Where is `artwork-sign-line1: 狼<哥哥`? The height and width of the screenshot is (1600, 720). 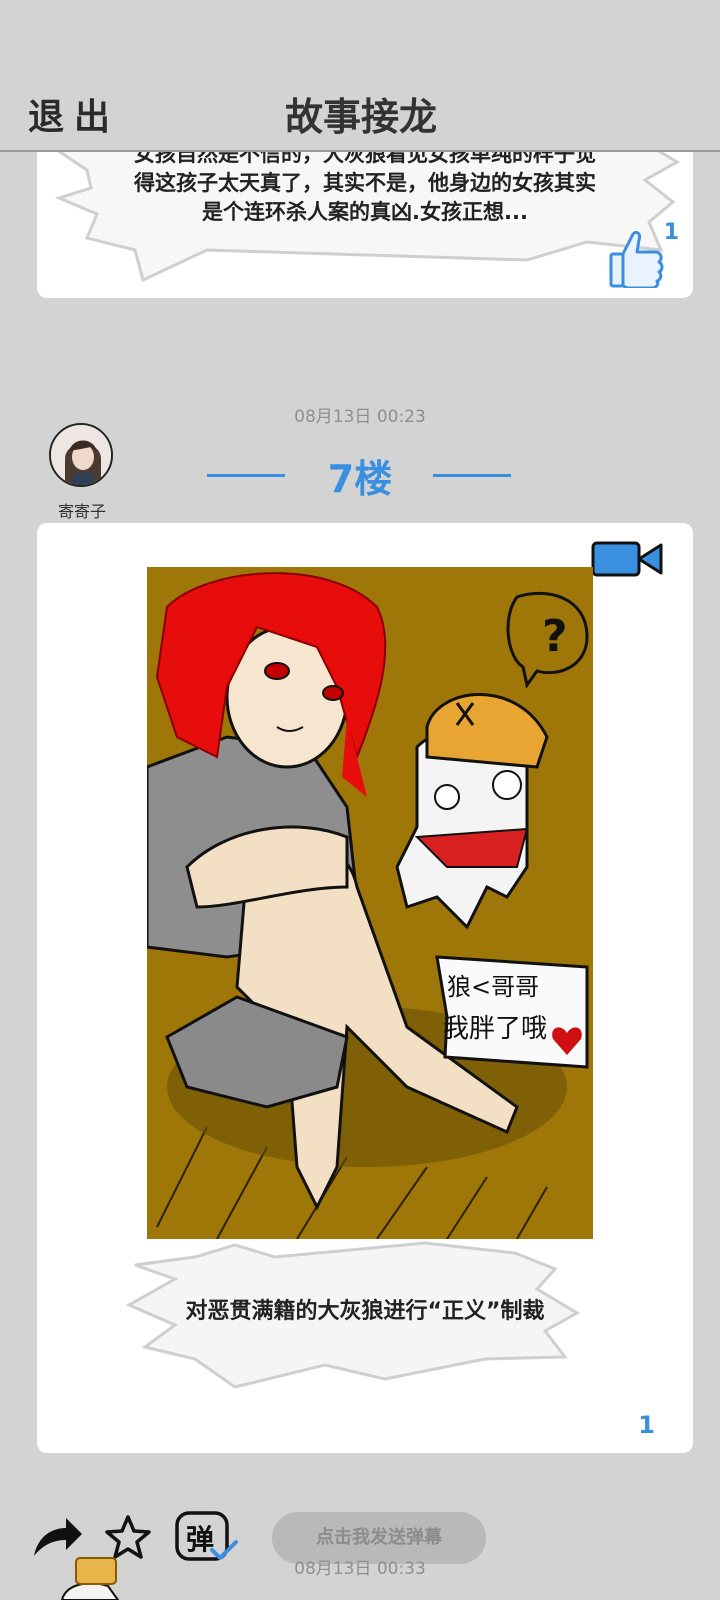 artwork-sign-line1: 狼<哥哥 is located at coordinates (493, 987).